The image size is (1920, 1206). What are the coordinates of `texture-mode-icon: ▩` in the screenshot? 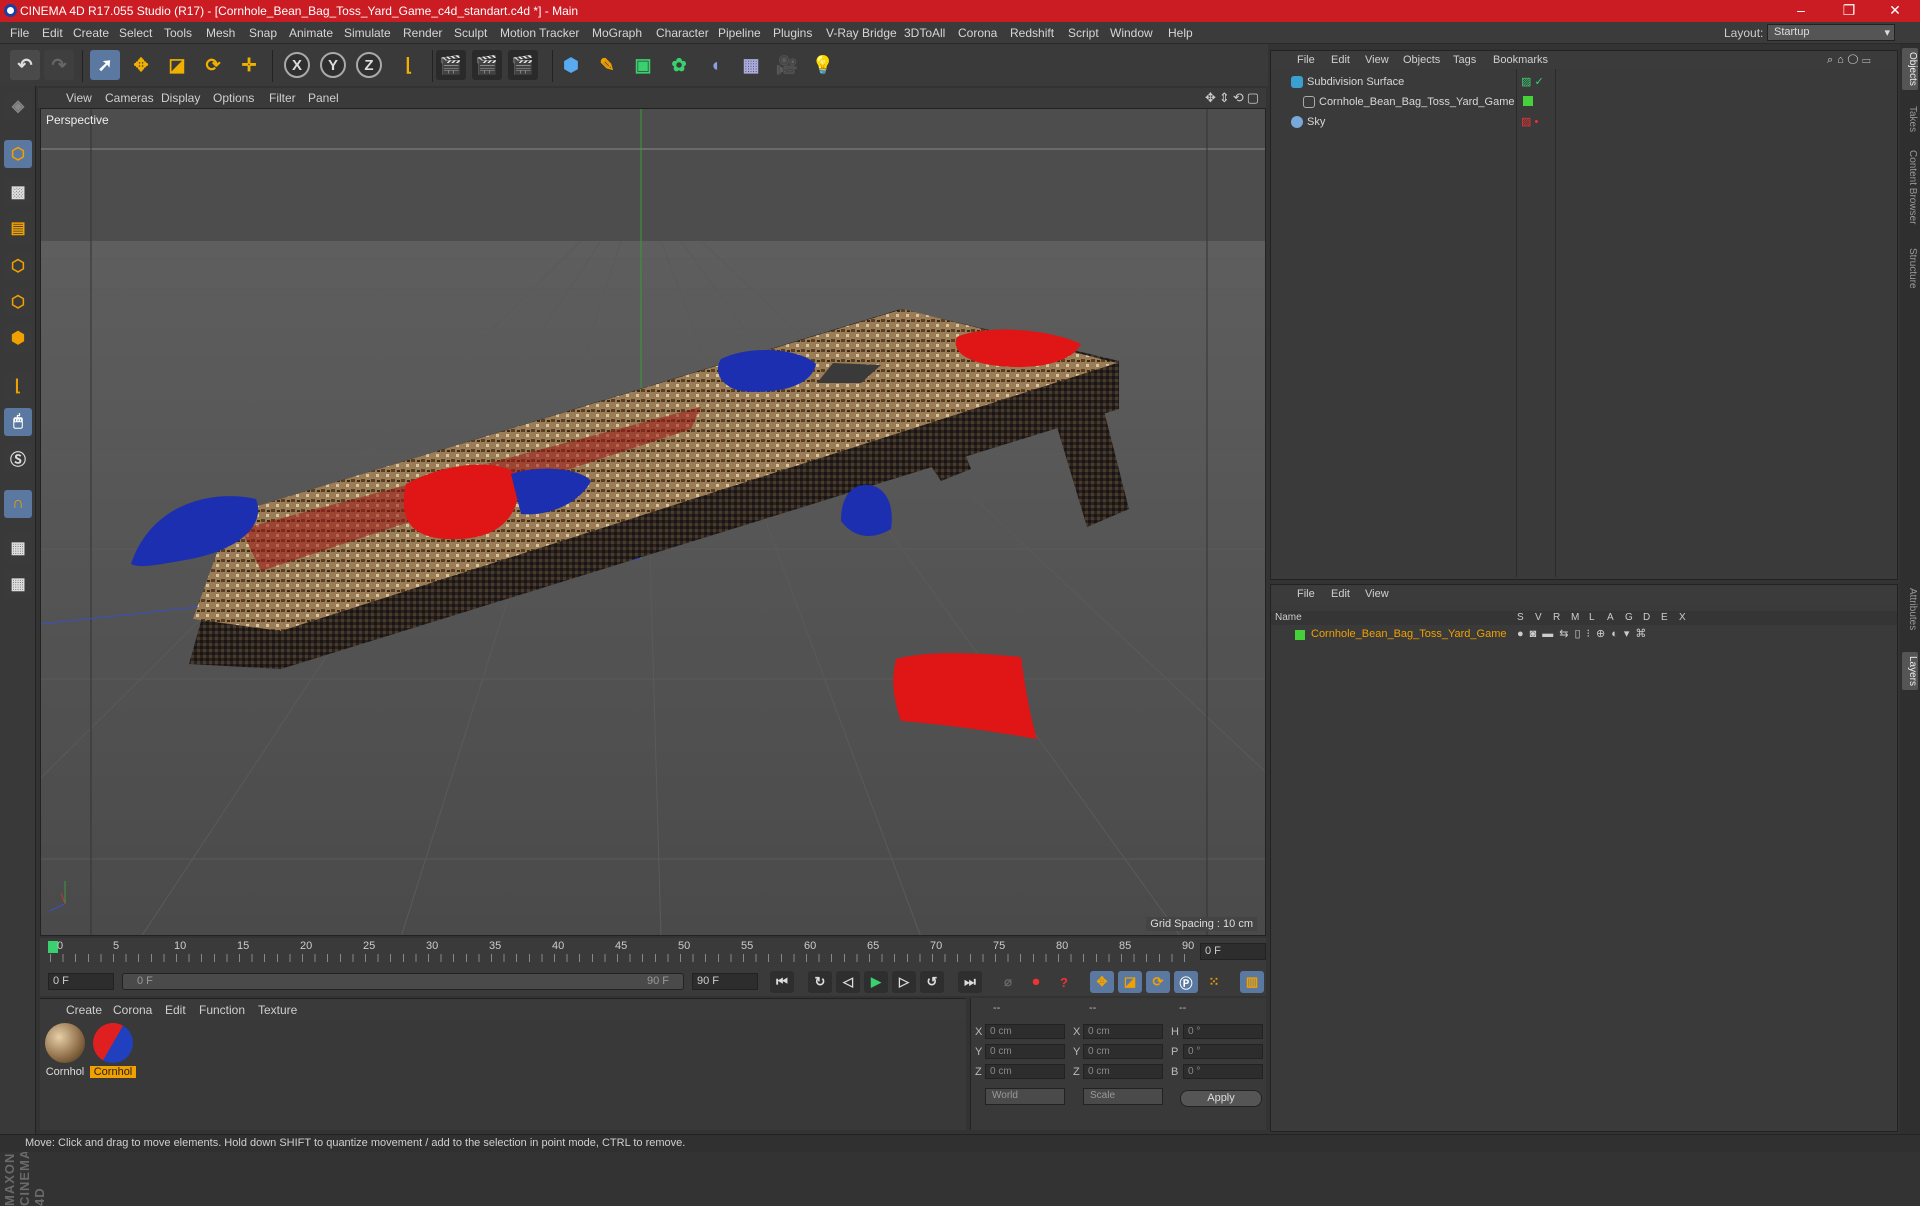 It's located at (18, 192).